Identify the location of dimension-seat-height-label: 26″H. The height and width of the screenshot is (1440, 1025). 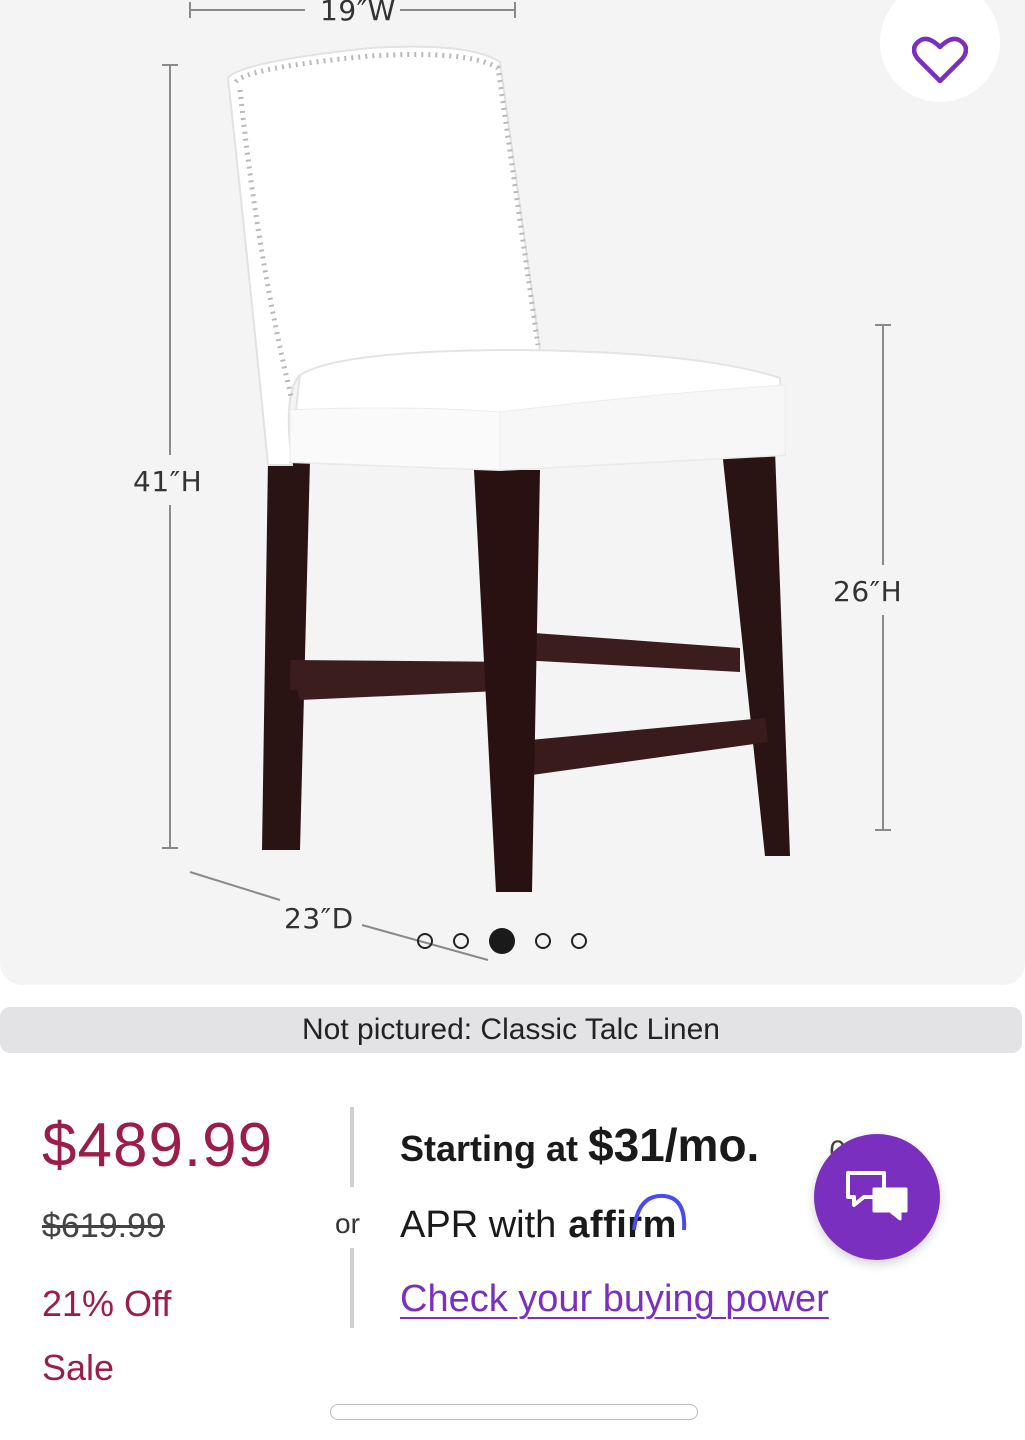
(868, 591).